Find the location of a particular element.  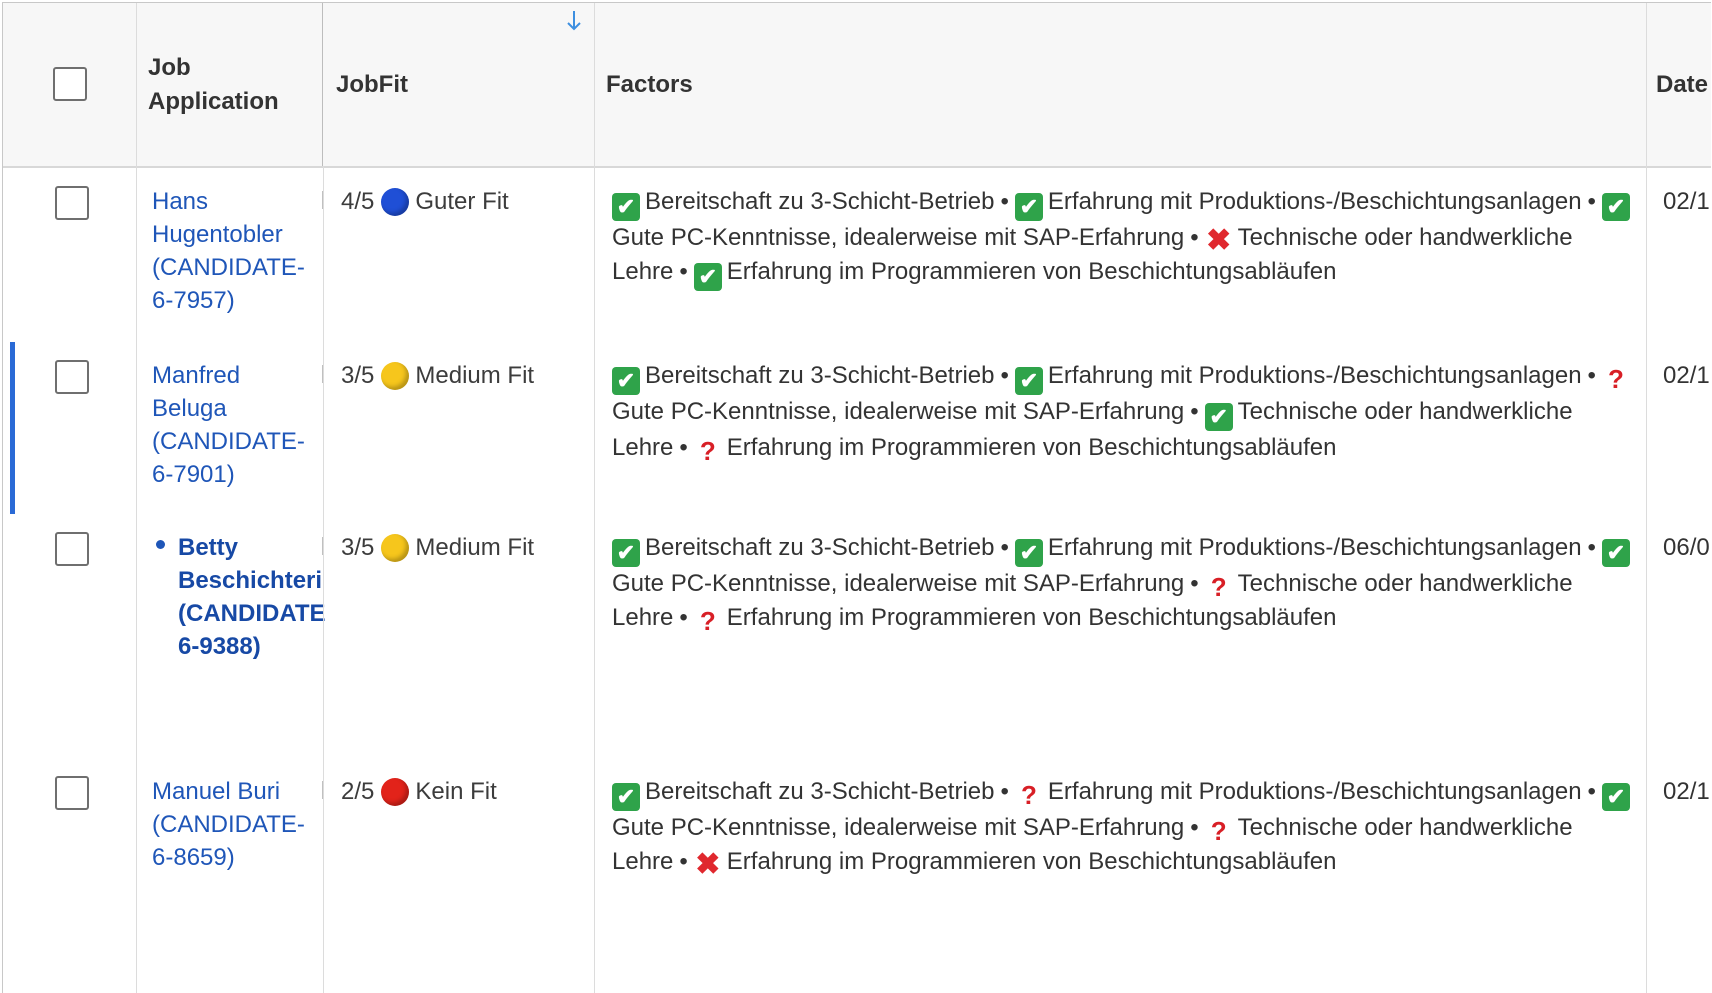

jobfit-score: 3/5 is located at coordinates (358, 547).